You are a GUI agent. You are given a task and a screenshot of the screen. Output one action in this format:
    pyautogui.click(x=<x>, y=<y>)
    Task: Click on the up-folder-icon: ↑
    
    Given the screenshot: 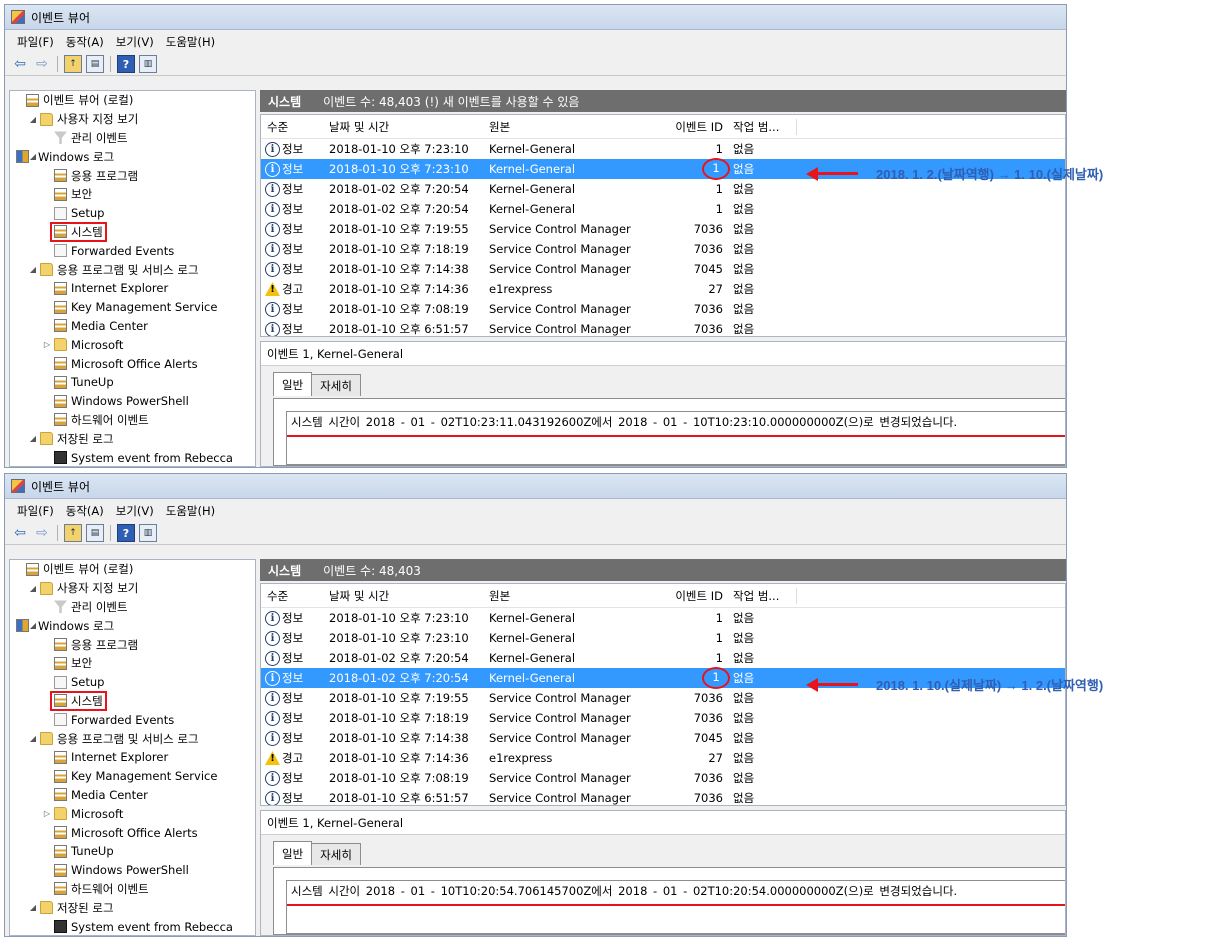 What is the action you would take?
    pyautogui.click(x=73, y=64)
    